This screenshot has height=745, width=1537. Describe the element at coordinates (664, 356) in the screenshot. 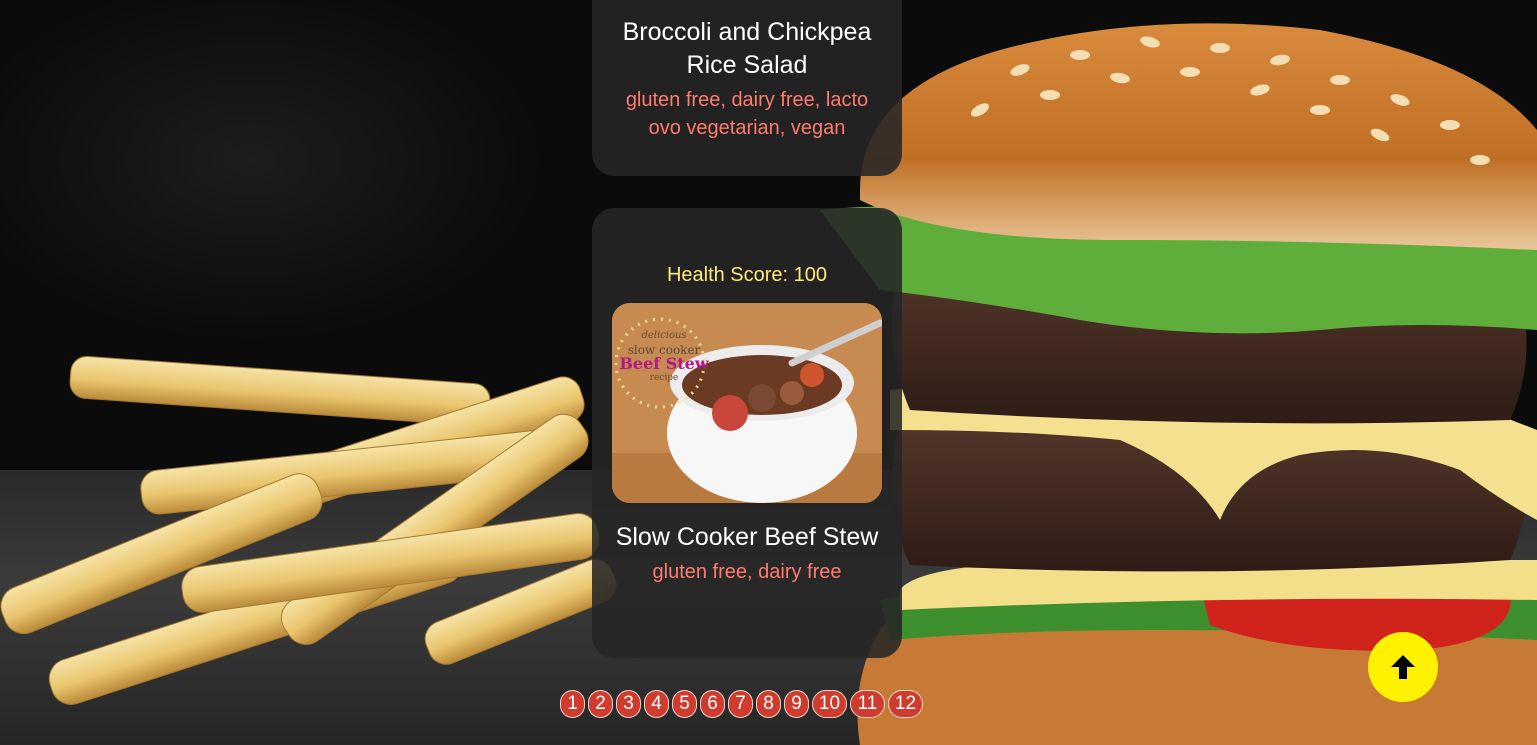

I see `image-watermark: delicious slow cooker Beef Stew recipe` at that location.